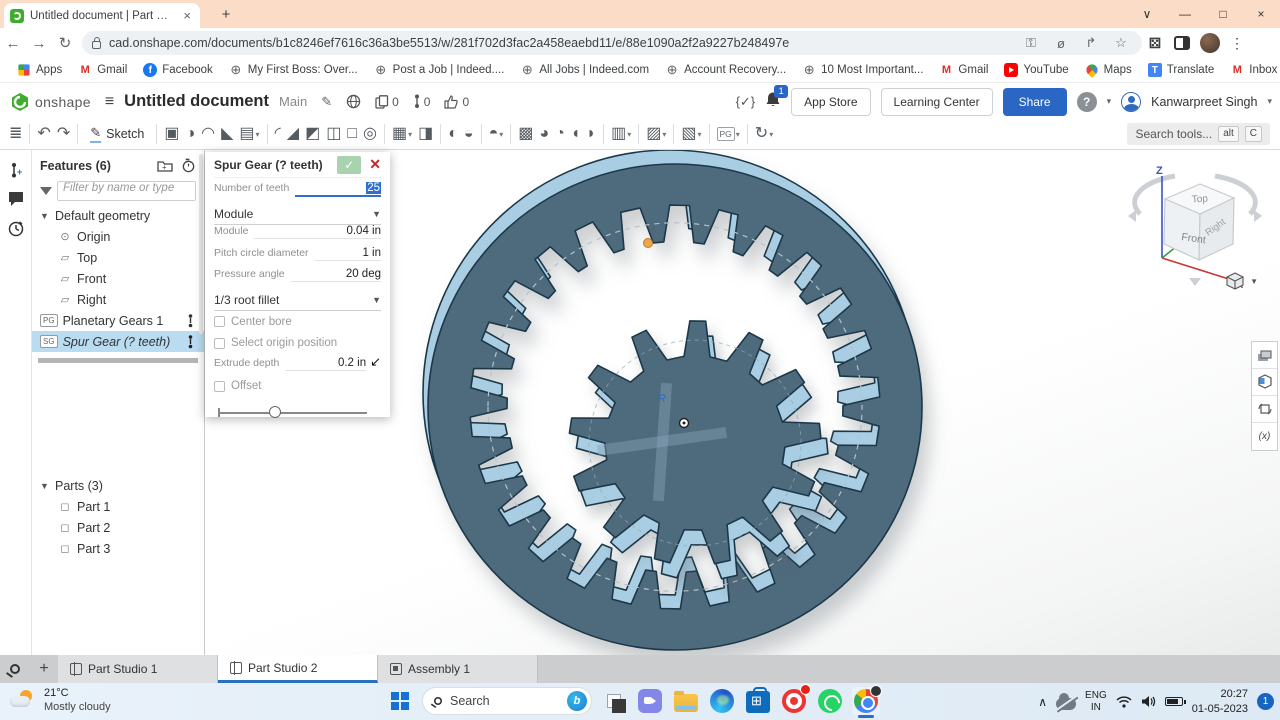  I want to click on extensions-puzzle-icon: ⚄, so click(1155, 43).